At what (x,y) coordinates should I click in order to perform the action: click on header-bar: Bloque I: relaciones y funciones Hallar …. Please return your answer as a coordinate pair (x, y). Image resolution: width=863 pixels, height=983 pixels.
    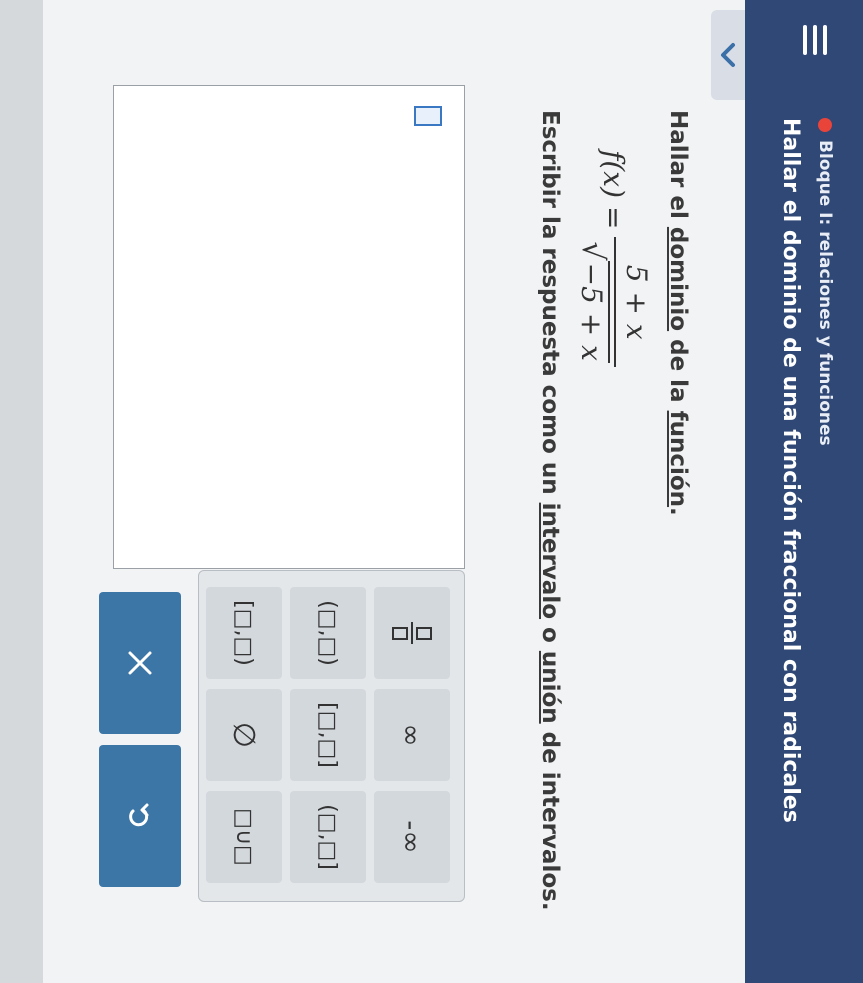
    Looking at the image, I should click on (804, 491).